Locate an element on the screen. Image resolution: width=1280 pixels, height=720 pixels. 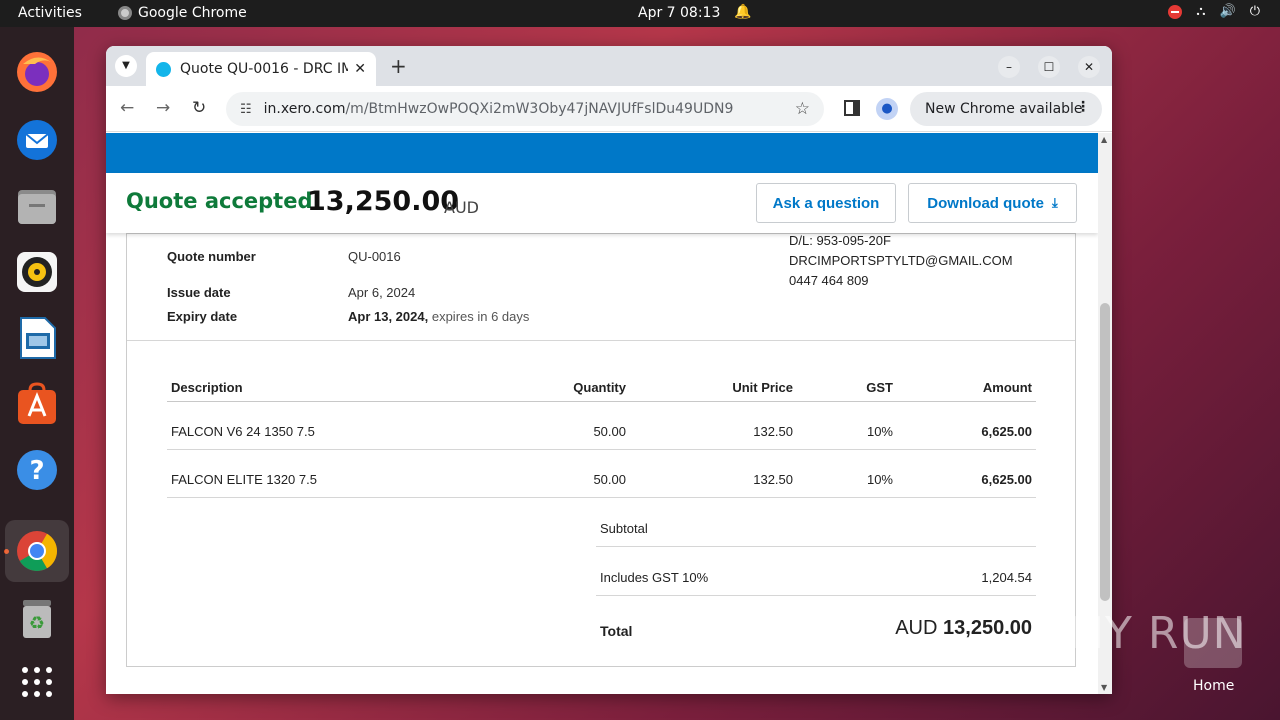
bookmark-star-icon: ☆ is located at coordinates (802, 109).